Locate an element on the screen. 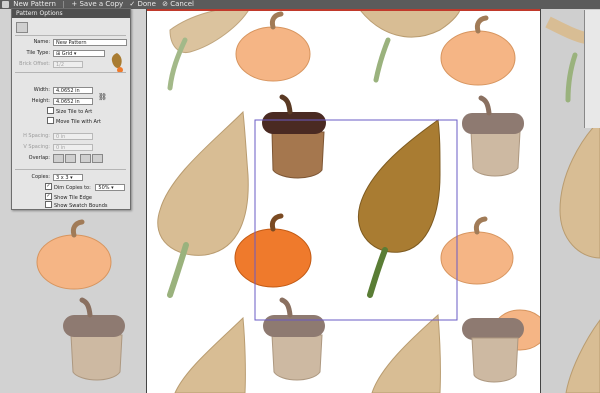 Image resolution: width=600 pixels, height=393 pixels. overlap-bottom-in-front-button is located at coordinates (97, 158).